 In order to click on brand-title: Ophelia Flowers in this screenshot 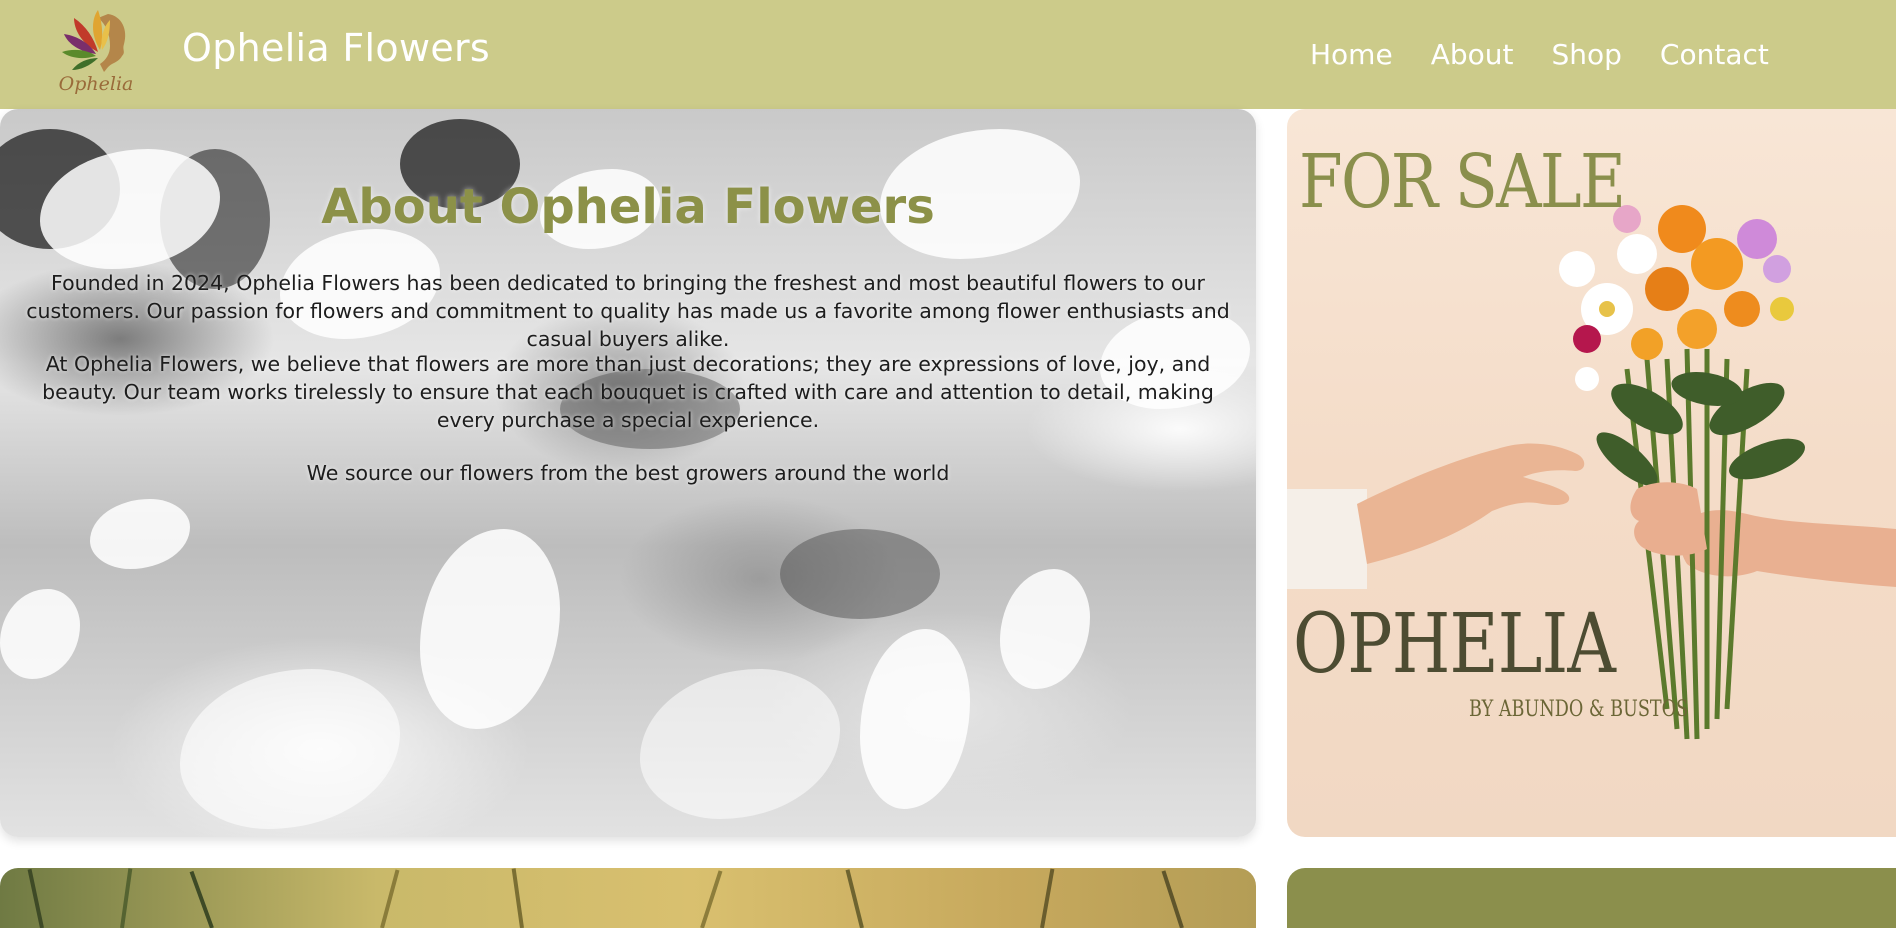, I will do `click(336, 48)`.